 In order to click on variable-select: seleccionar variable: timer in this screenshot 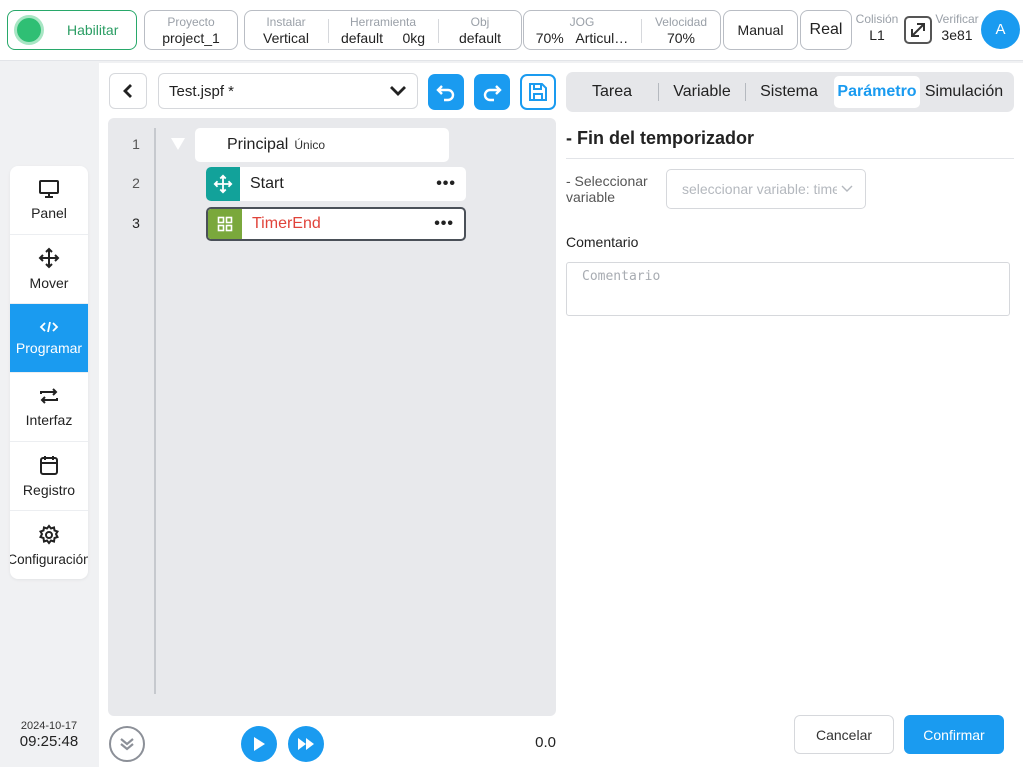, I will do `click(766, 189)`.